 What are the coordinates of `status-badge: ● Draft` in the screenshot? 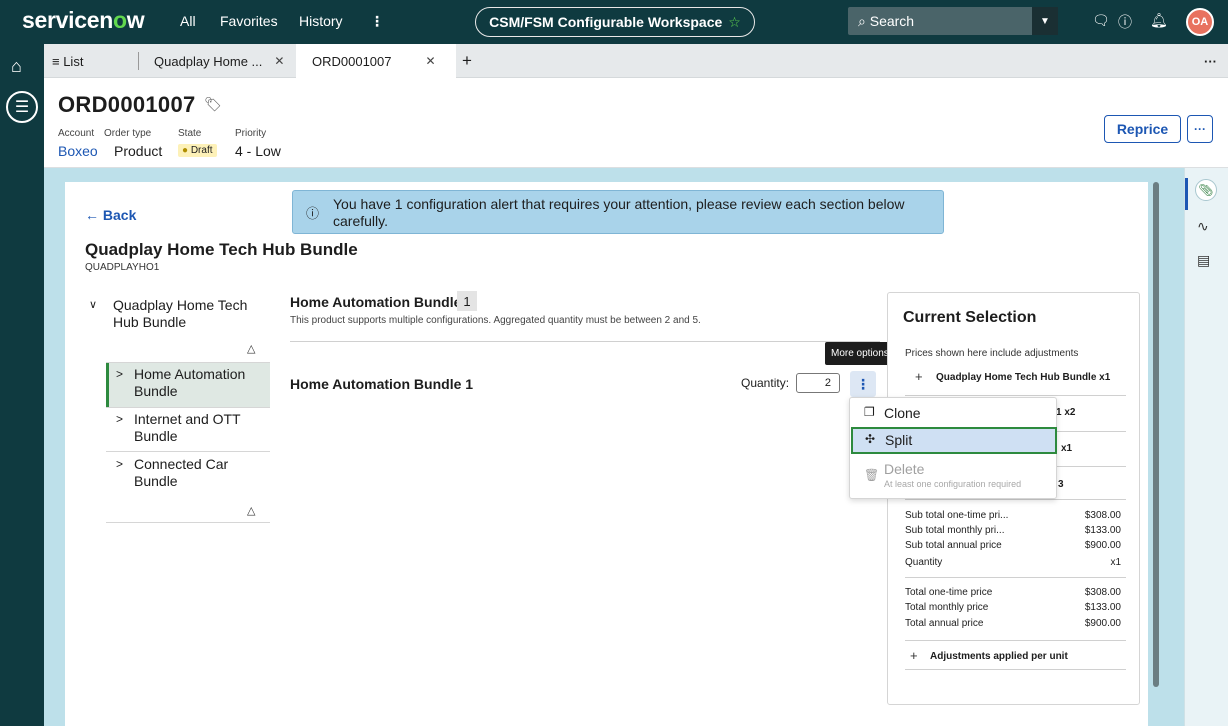 It's located at (197, 150).